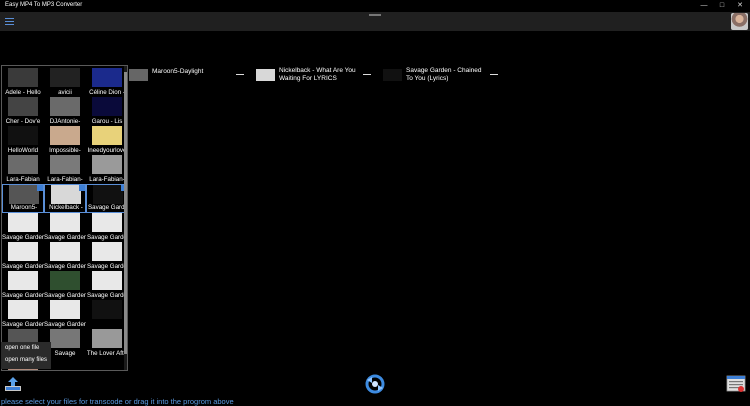 The width and height of the screenshot is (750, 406). Describe the element at coordinates (186, 75) in the screenshot. I see `file-item-0: Maroon5-Daylight` at that location.